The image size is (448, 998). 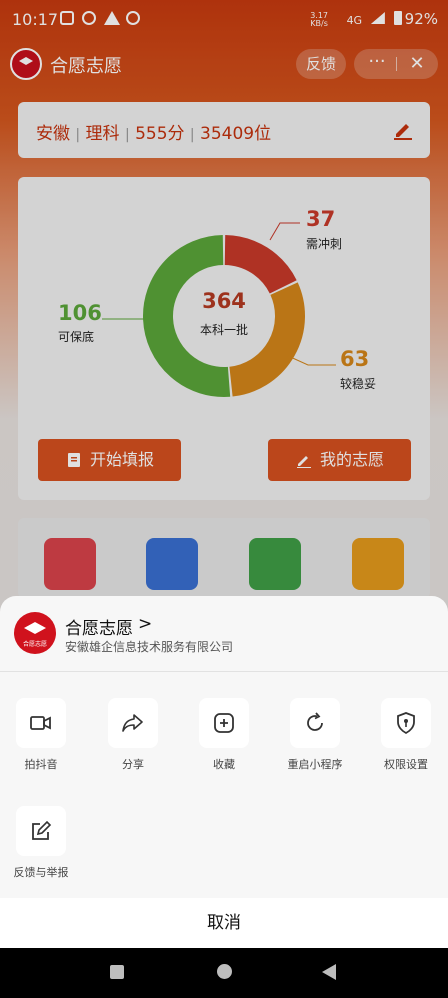 What do you see at coordinates (354, 20) in the screenshot?
I see `network-type: 4G` at bounding box center [354, 20].